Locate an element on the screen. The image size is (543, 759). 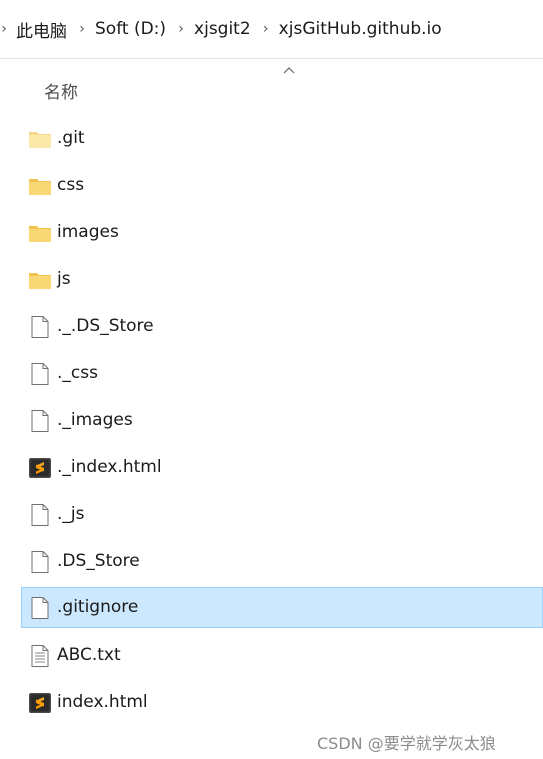
file-name: .git is located at coordinates (71, 138).